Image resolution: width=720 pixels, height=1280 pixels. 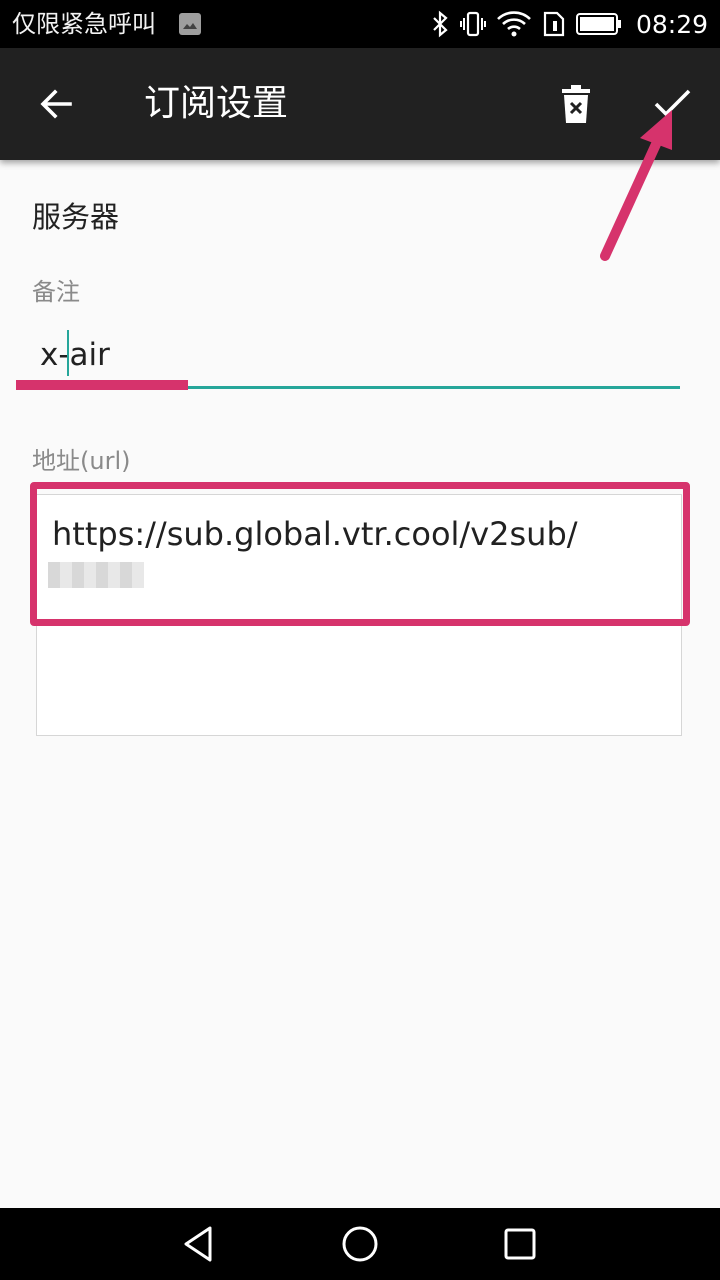 I want to click on section-title-server: 服务器, so click(x=76, y=217).